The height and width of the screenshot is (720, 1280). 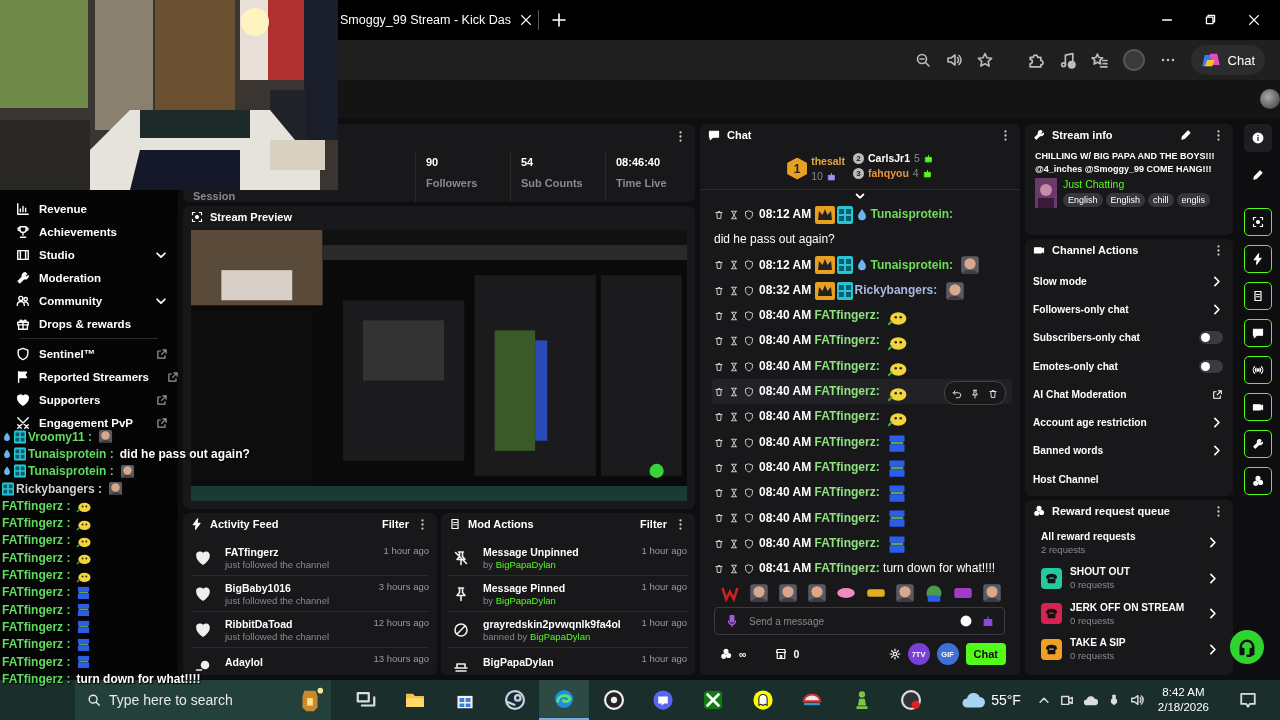 What do you see at coordinates (525, 20) in the screenshot?
I see `close-icon` at bounding box center [525, 20].